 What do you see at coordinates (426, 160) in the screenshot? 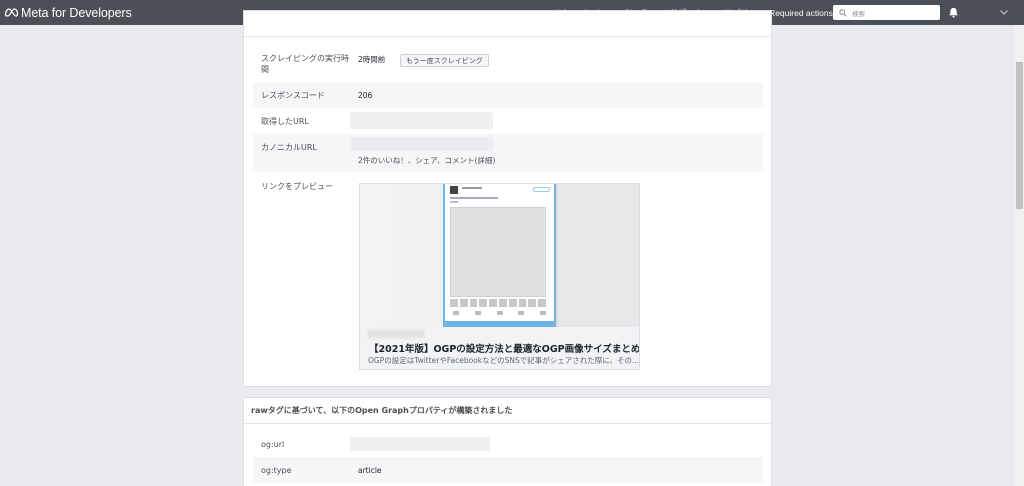
I see `likes-shares-link: 2件のいいね！、シェア、コメント(詳細)` at bounding box center [426, 160].